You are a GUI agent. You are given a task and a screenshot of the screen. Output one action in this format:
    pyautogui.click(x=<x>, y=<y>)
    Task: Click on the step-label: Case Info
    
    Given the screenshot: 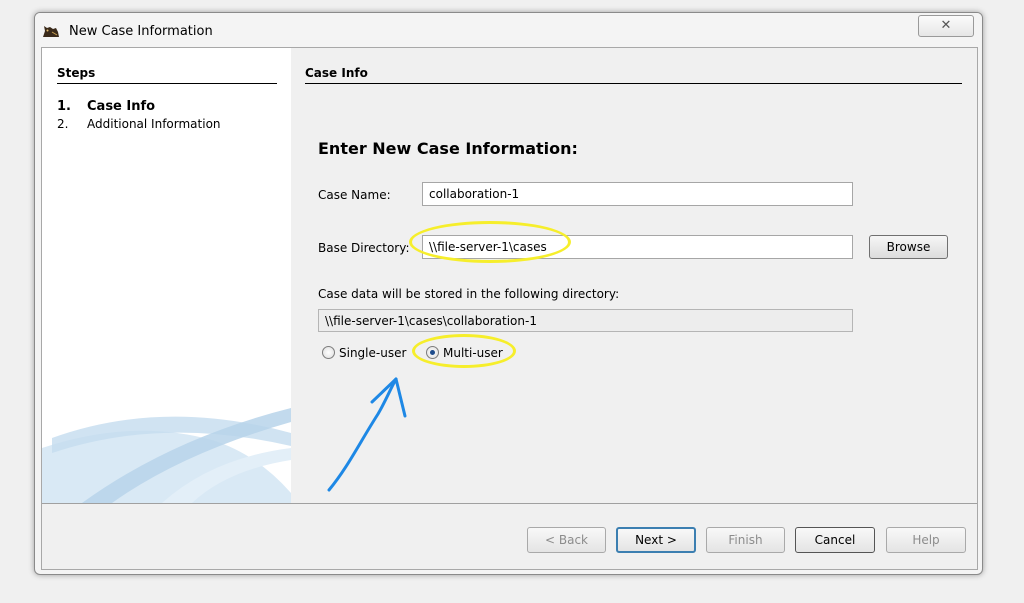 What is the action you would take?
    pyautogui.click(x=121, y=106)
    